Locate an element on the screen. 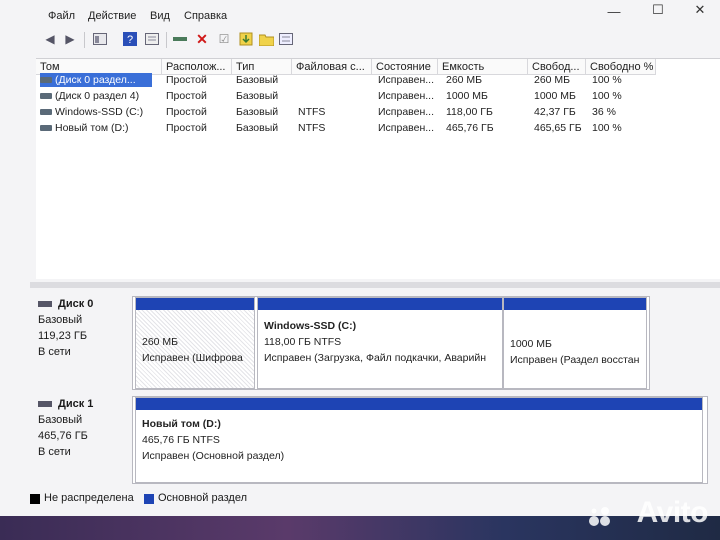 Image resolution: width=720 pixels, height=540 pixels. forward-arrow-icon: ▶ is located at coordinates (70, 39).